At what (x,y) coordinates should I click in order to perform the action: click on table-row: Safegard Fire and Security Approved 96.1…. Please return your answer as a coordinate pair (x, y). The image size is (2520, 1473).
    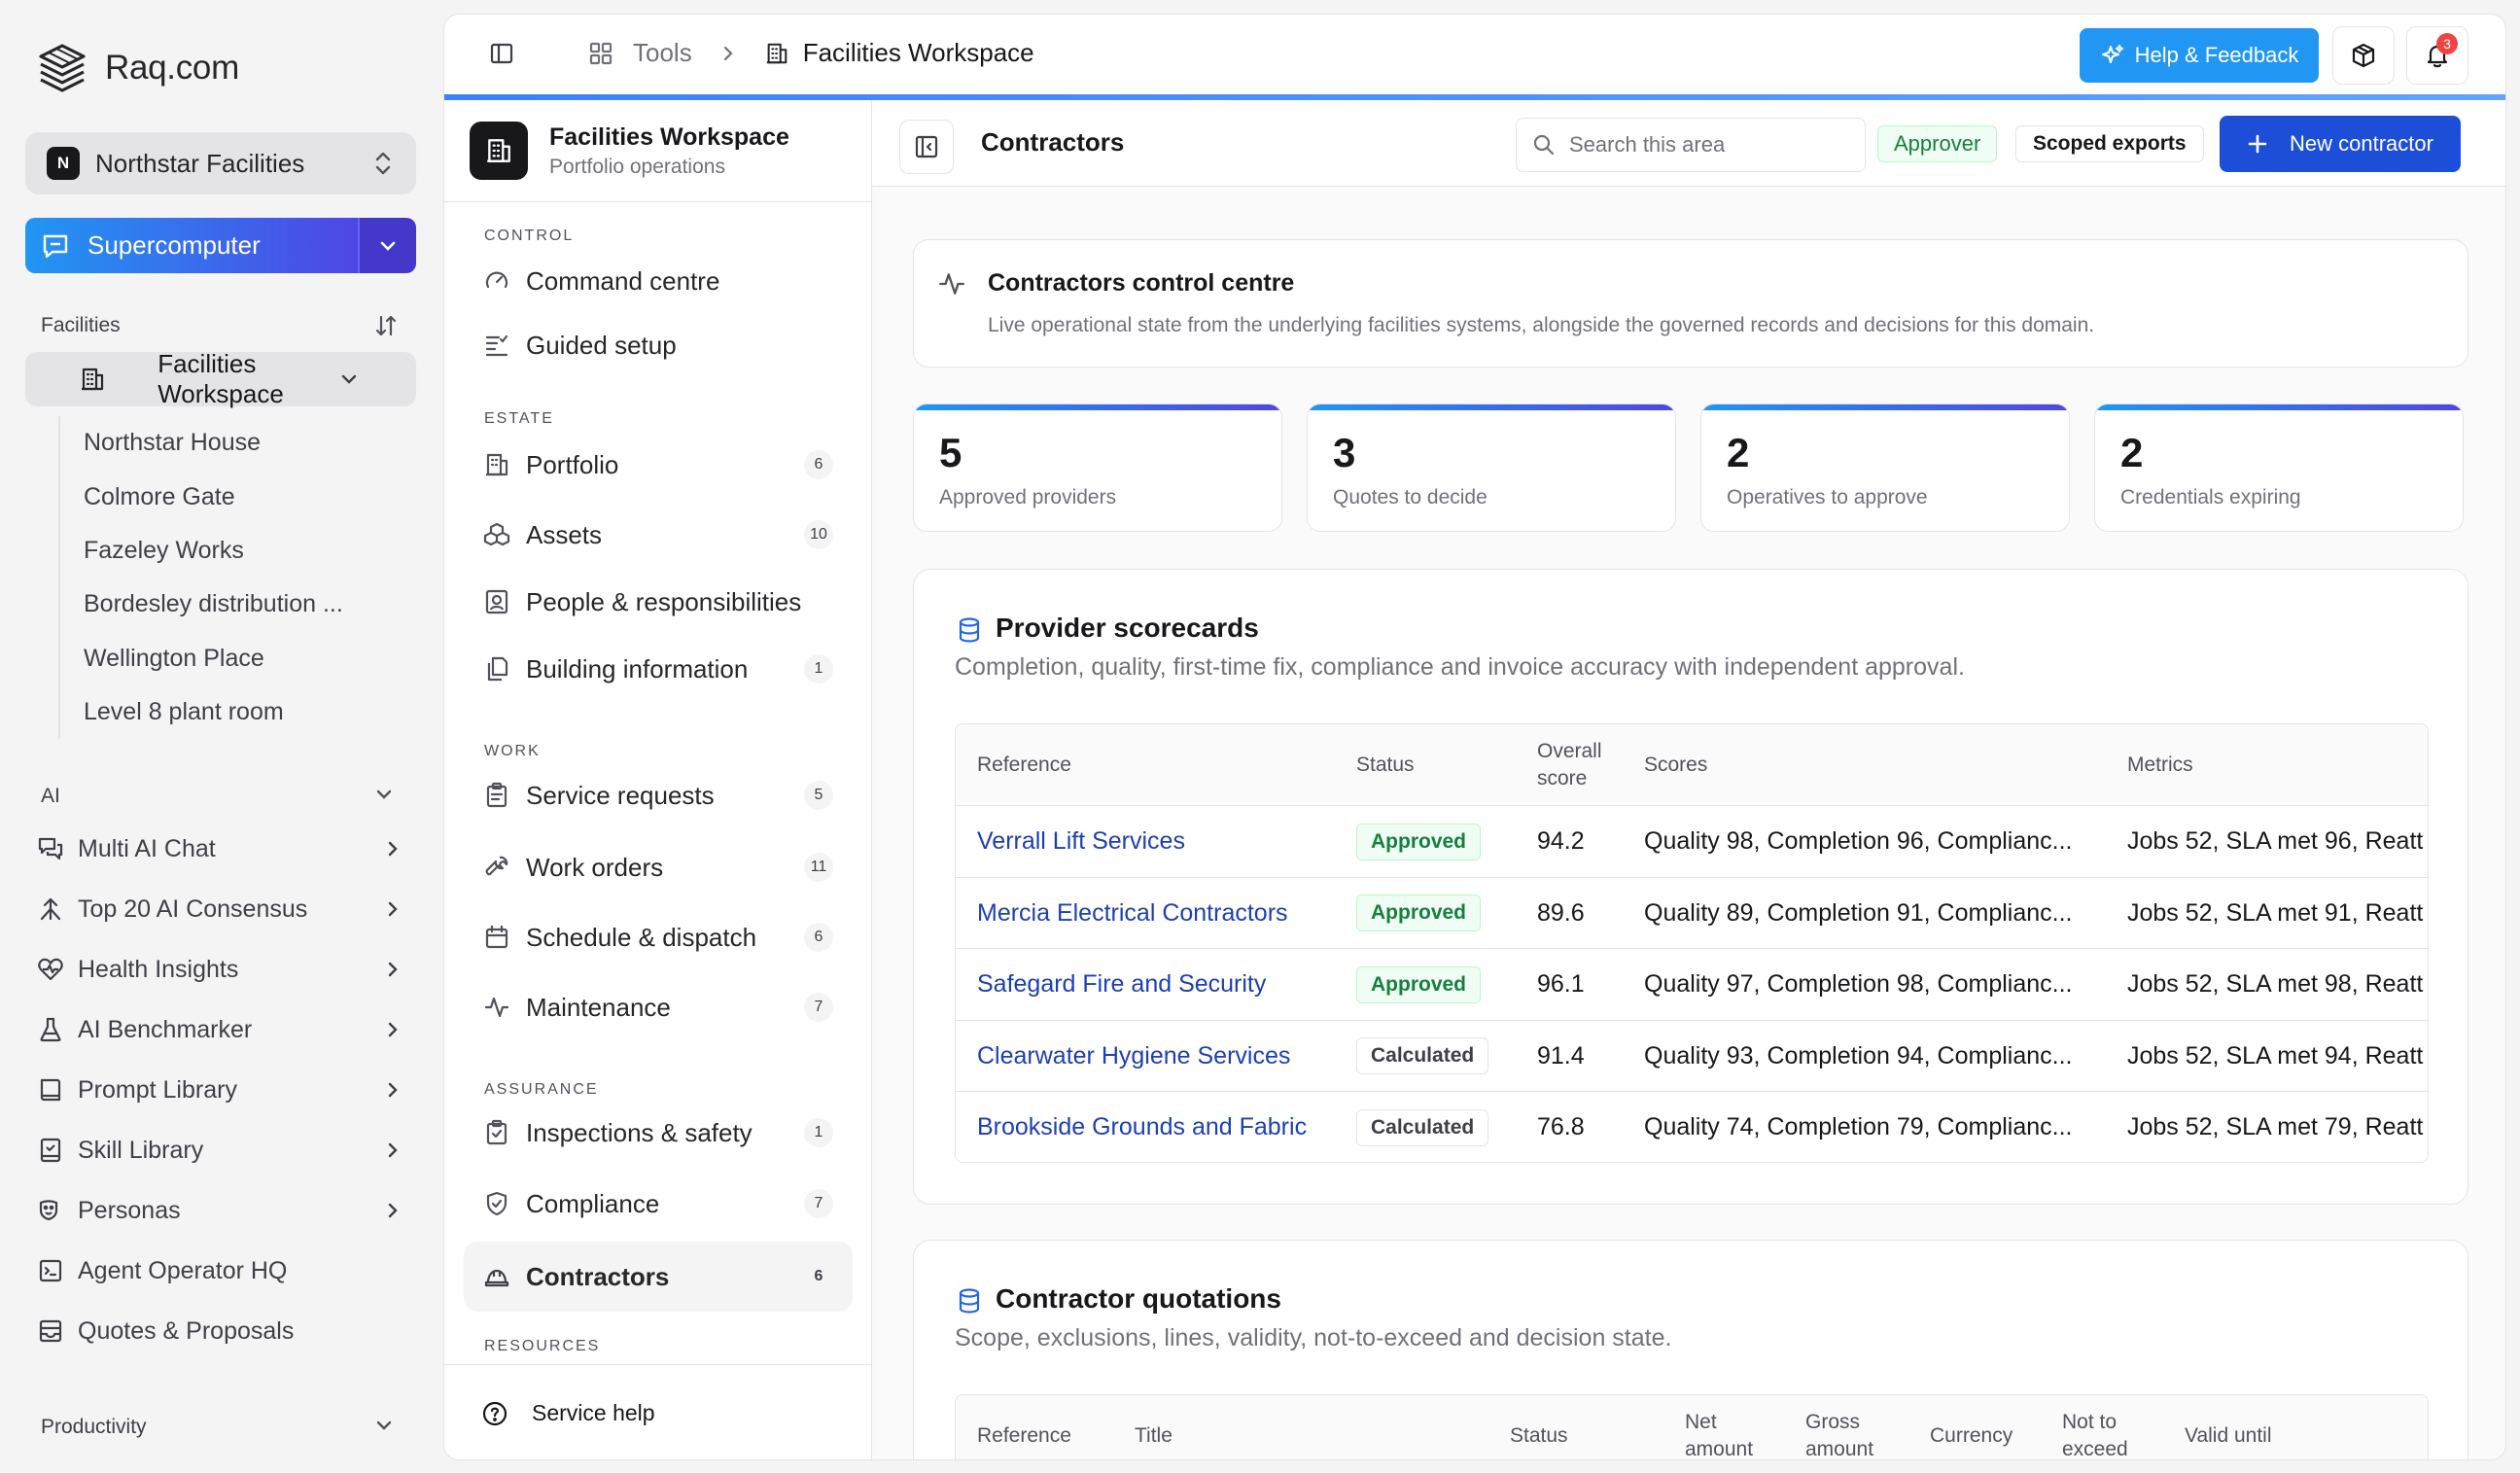
    Looking at the image, I should click on (1692, 985).